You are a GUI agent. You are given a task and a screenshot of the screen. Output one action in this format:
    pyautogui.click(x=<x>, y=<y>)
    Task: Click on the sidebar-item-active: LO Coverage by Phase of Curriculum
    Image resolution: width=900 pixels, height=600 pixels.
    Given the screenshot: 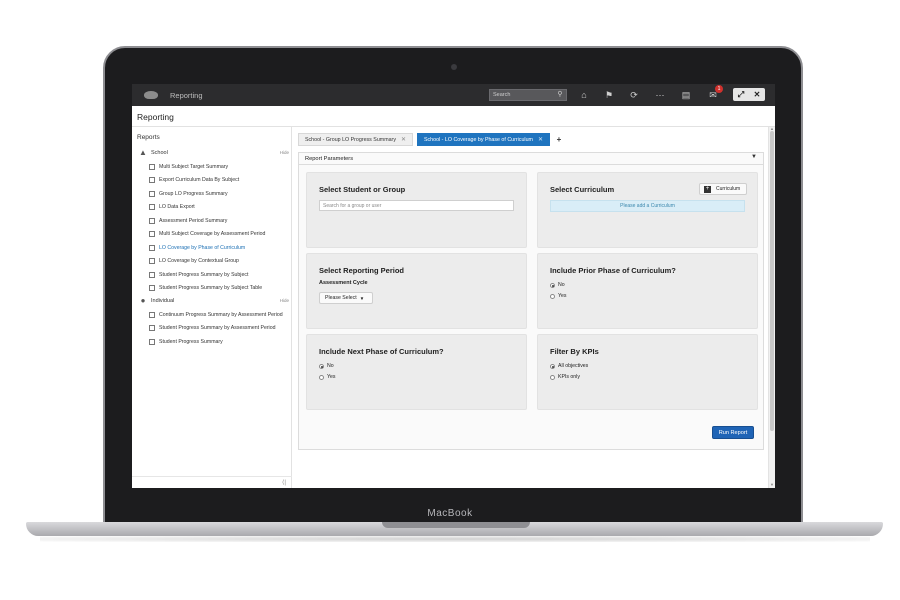 What is the action you would take?
    pyautogui.click(x=197, y=247)
    